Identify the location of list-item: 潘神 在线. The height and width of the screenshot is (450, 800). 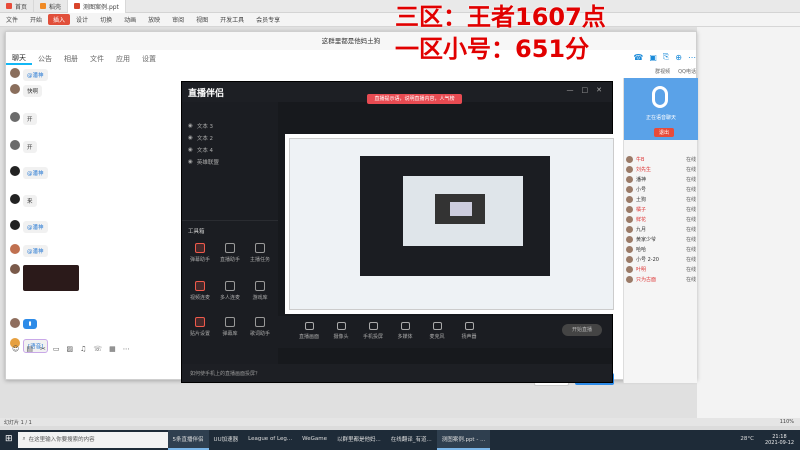
(661, 179).